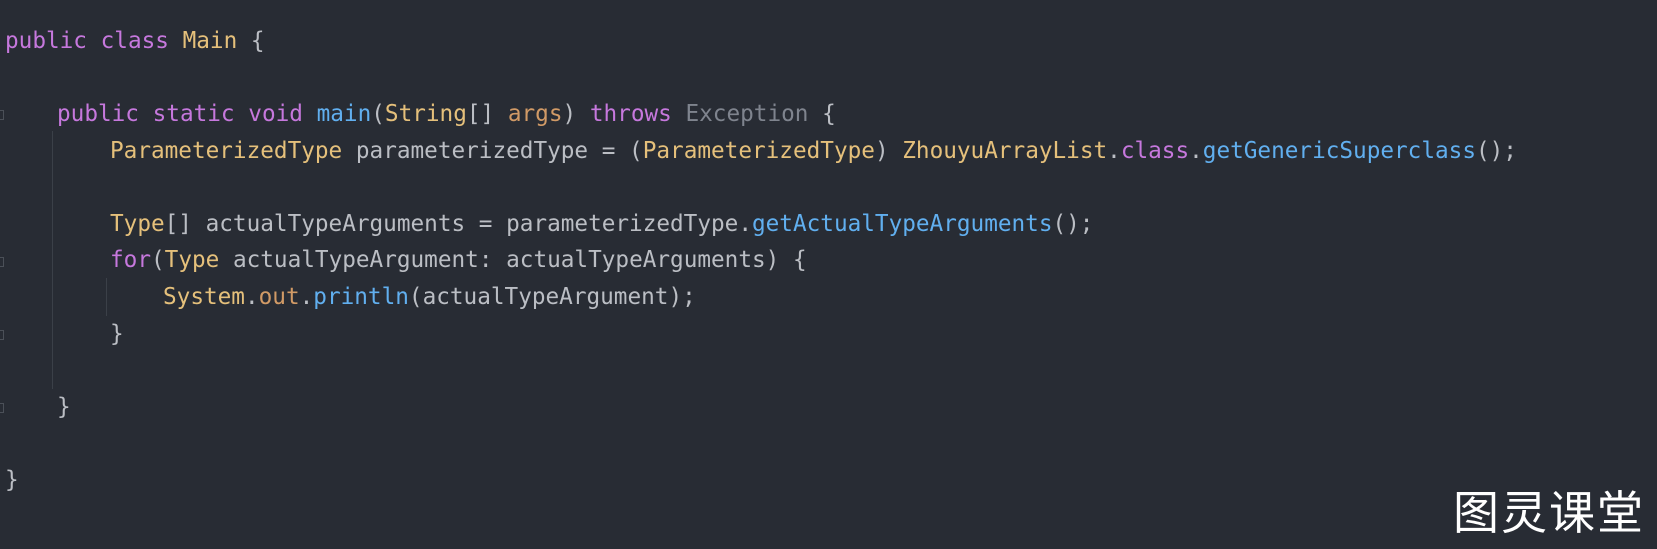 The width and height of the screenshot is (1657, 549). Describe the element at coordinates (1549, 513) in the screenshot. I see `watermark-logo: 图灵课堂` at that location.